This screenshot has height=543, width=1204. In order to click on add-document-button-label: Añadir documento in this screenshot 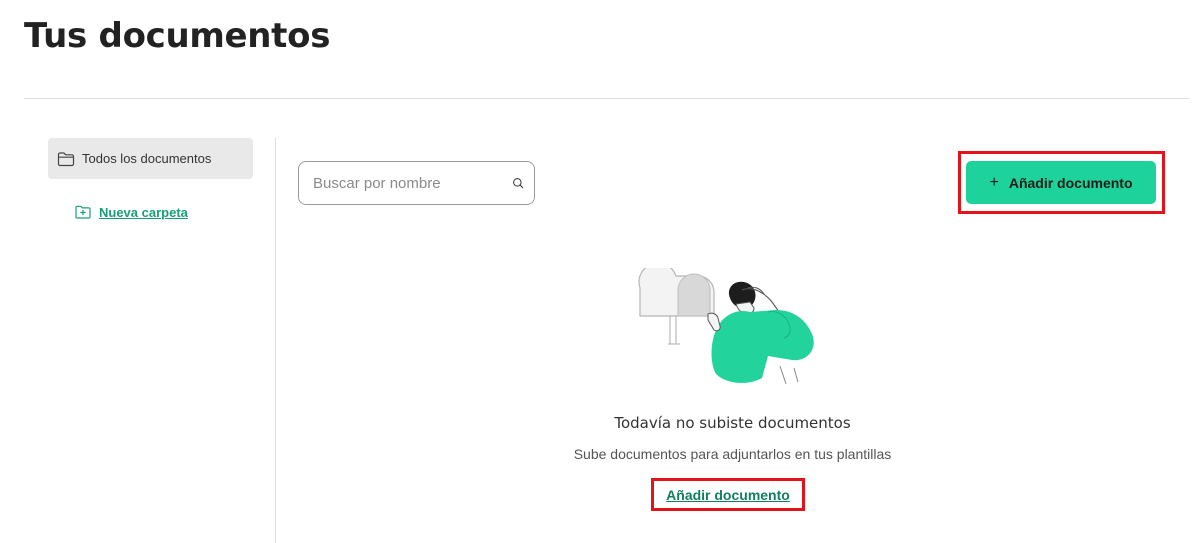, I will do `click(1070, 182)`.